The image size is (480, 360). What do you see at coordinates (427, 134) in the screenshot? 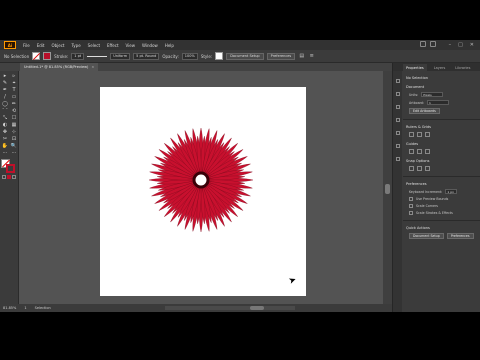
I see `transparency-grid-icon` at bounding box center [427, 134].